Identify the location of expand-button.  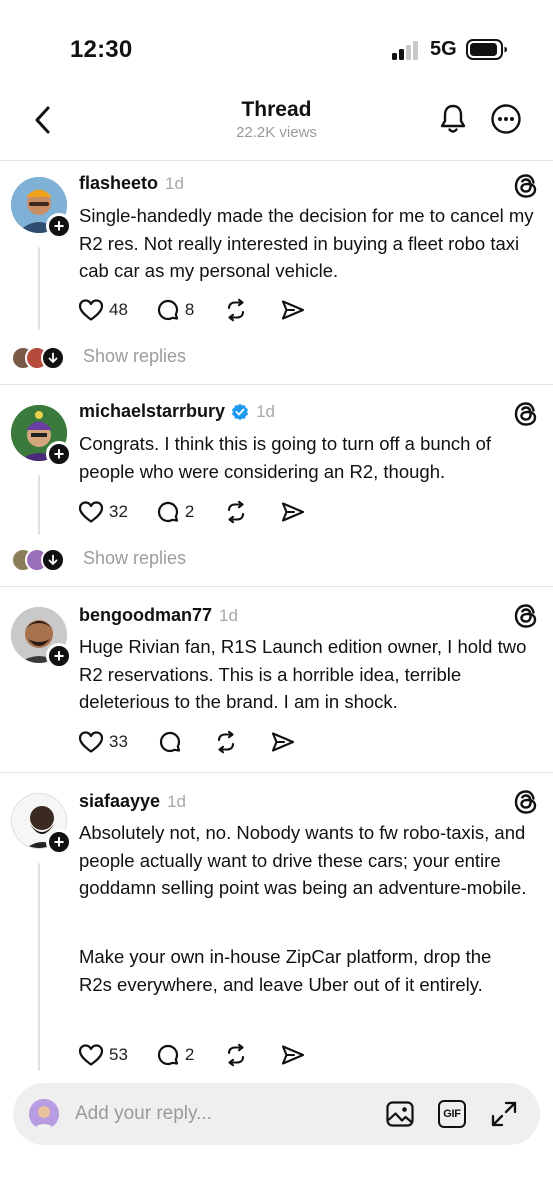
(504, 1114).